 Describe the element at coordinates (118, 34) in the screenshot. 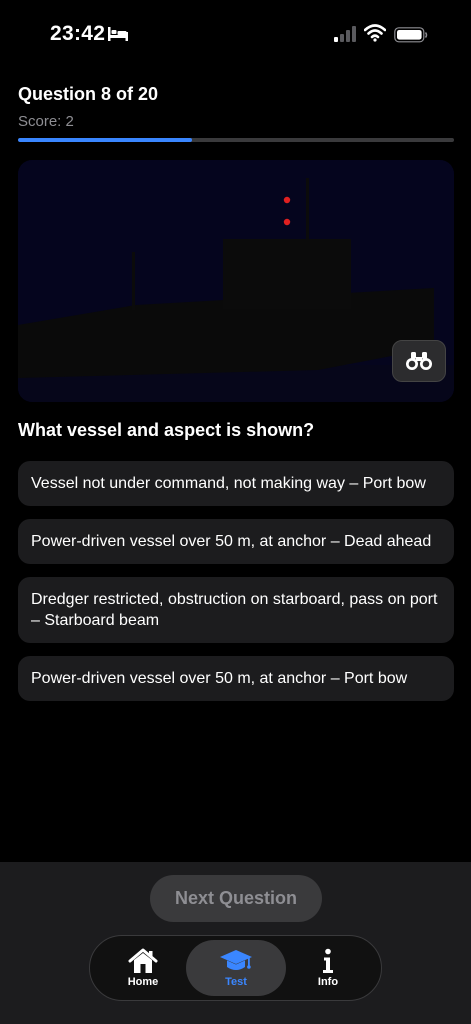

I see `bed-icon` at that location.